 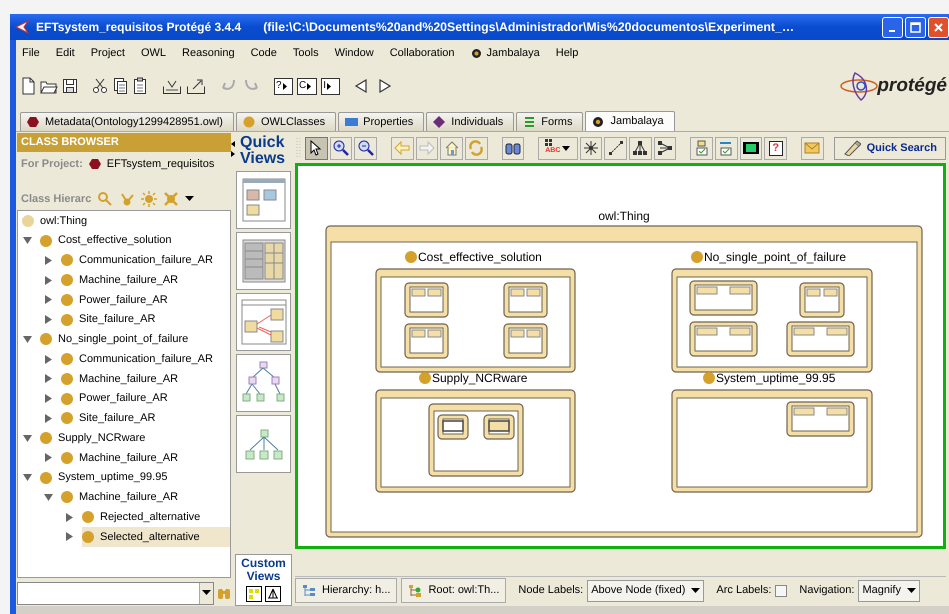 I want to click on zoom-in-button, so click(x=341, y=148).